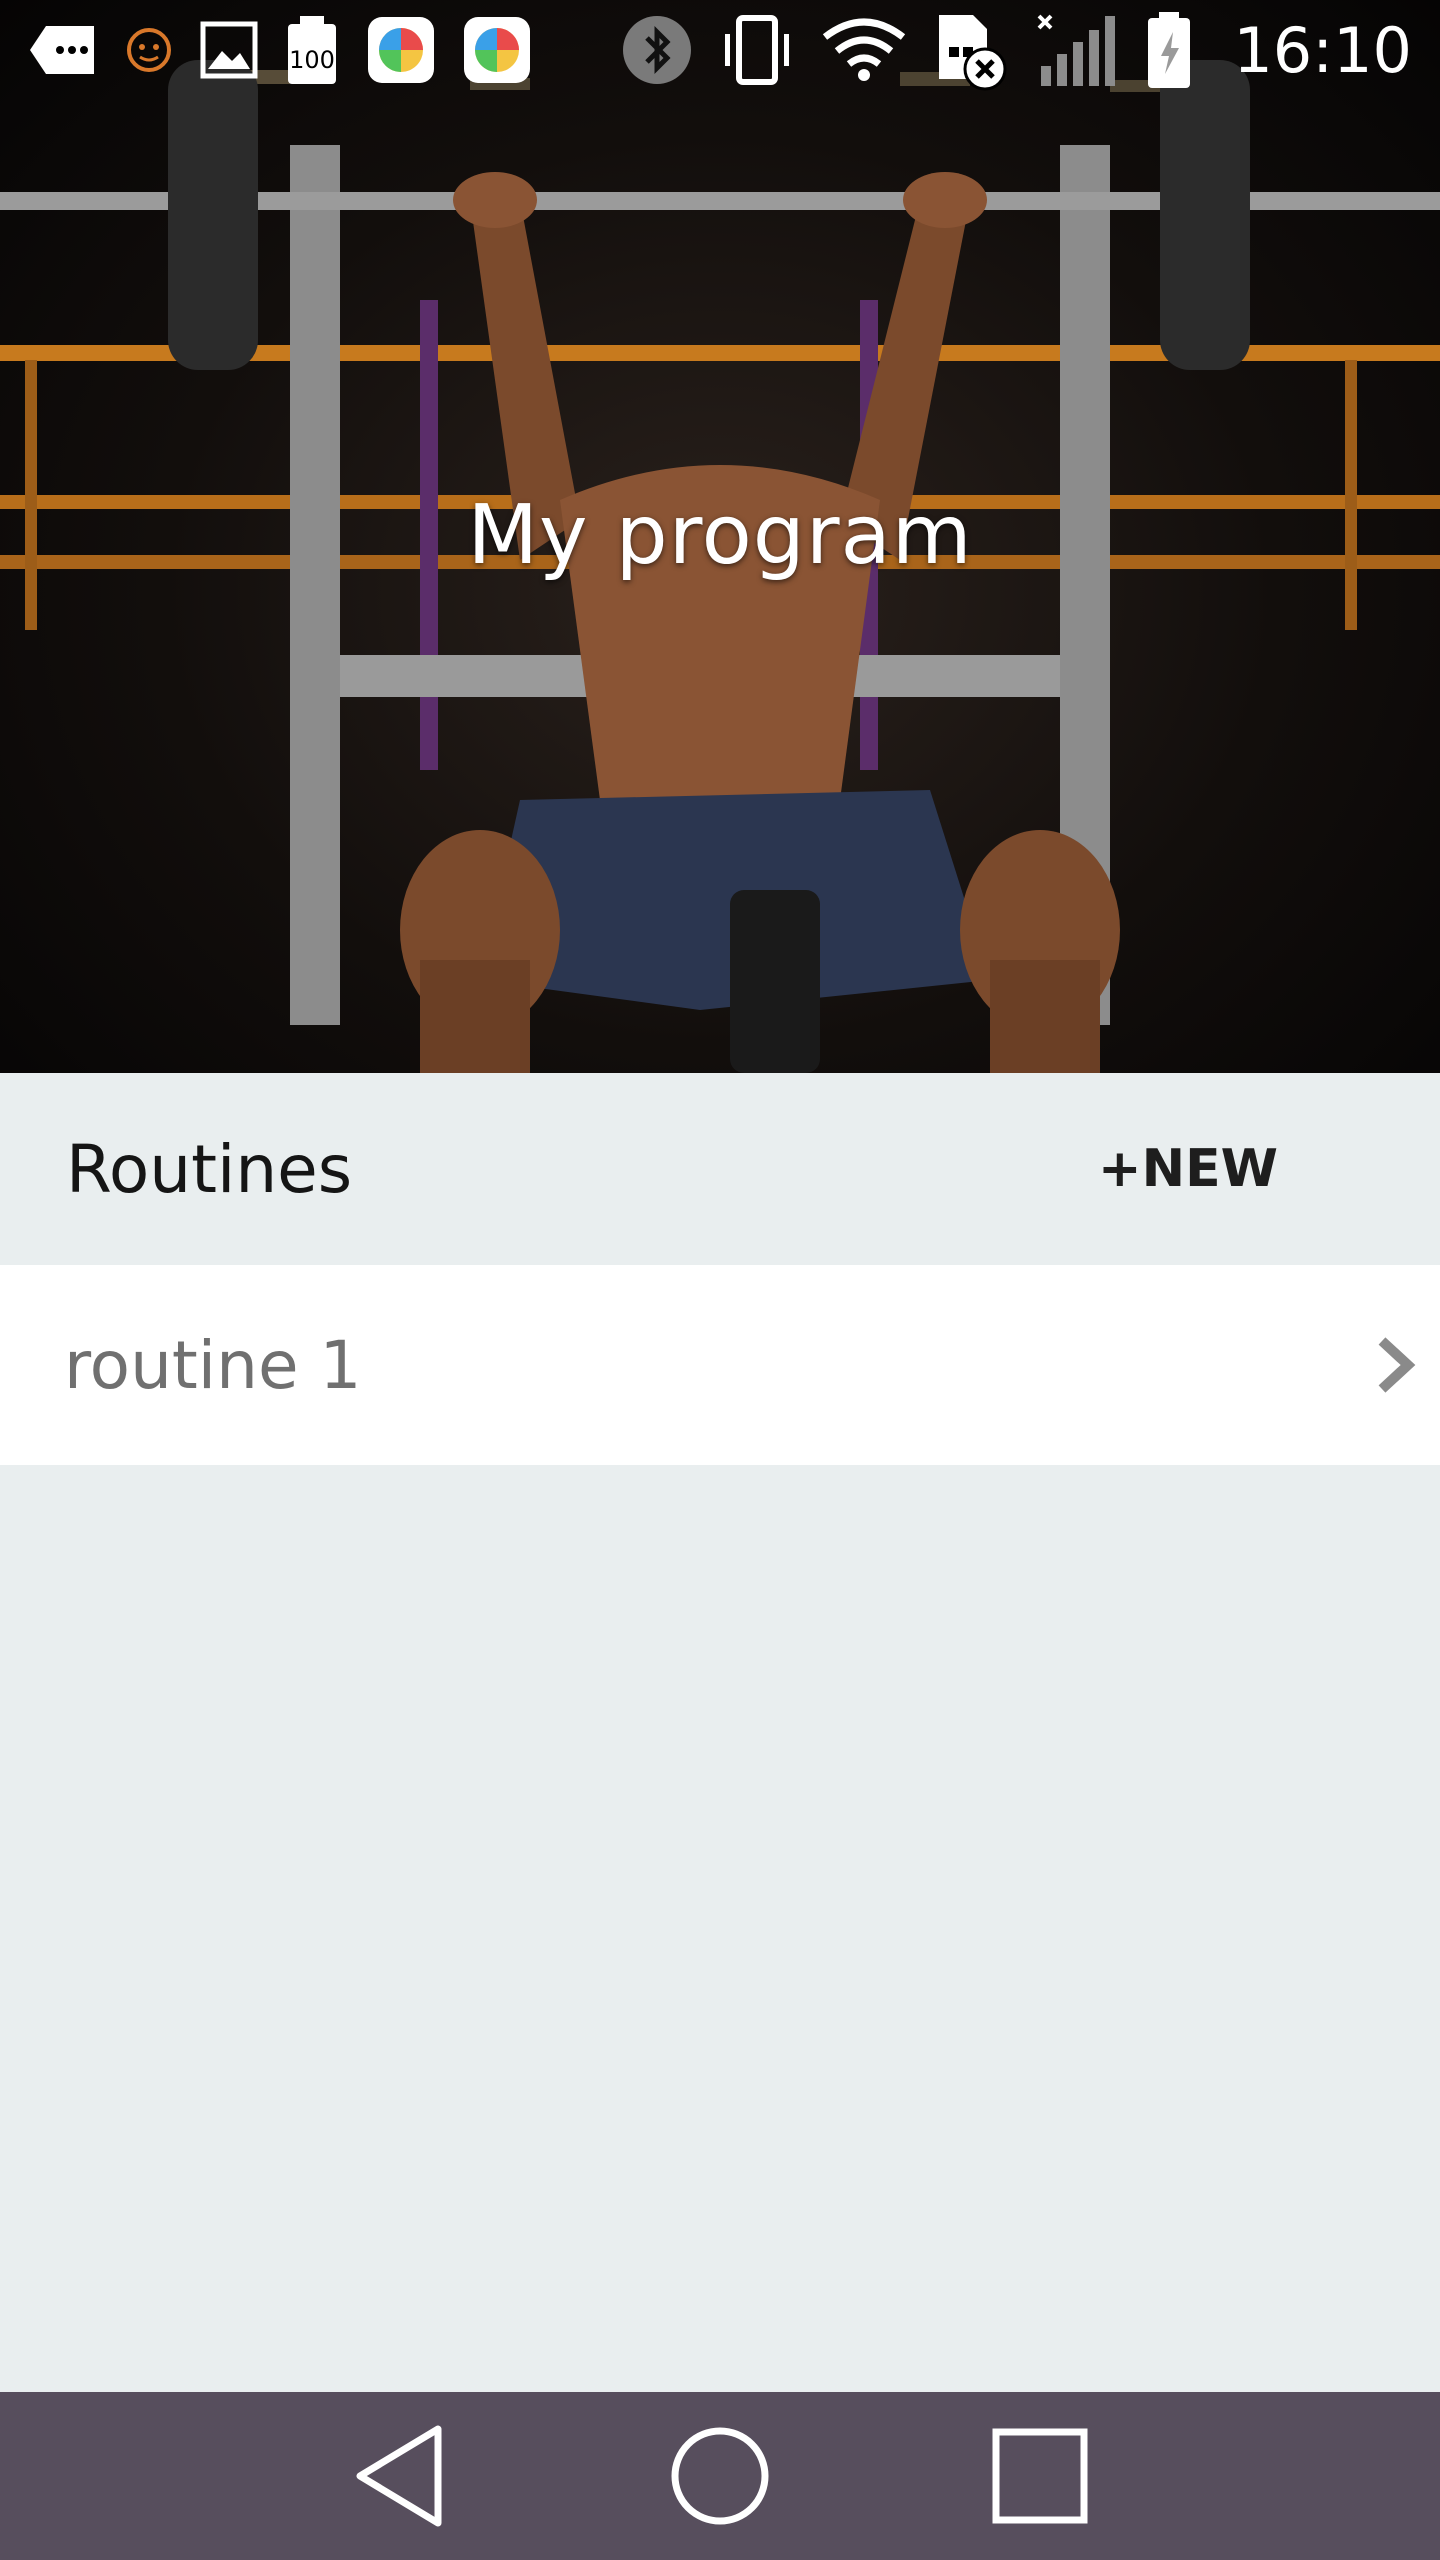  I want to click on nav-recents-button, so click(1040, 2476).